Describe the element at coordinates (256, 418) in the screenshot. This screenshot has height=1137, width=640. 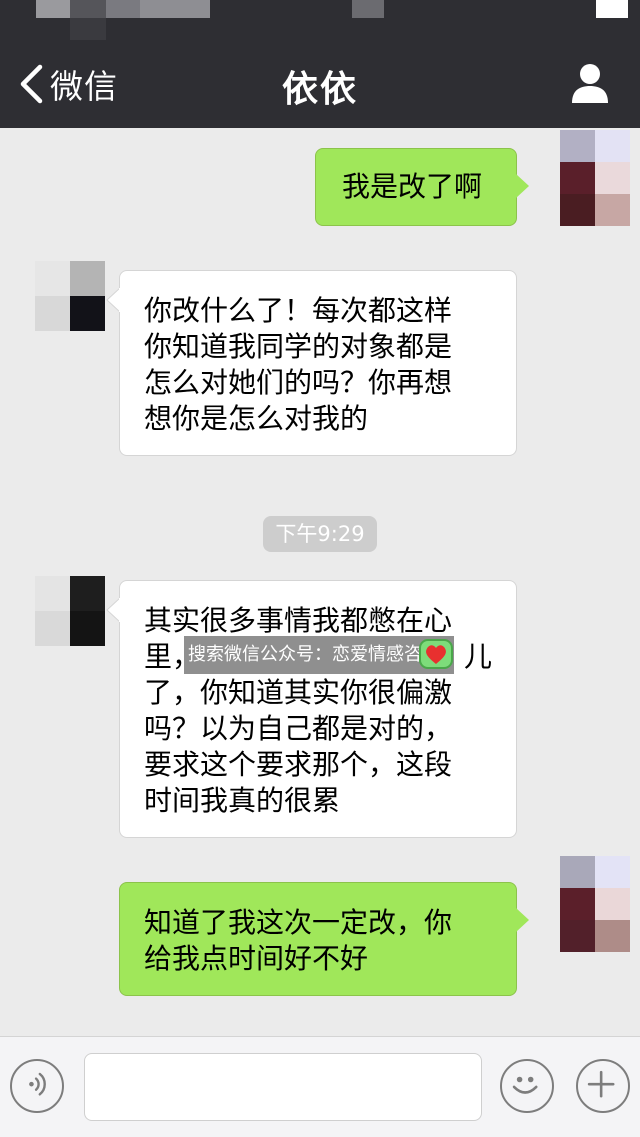
I see `message-line: 想你是怎么对我的` at that location.